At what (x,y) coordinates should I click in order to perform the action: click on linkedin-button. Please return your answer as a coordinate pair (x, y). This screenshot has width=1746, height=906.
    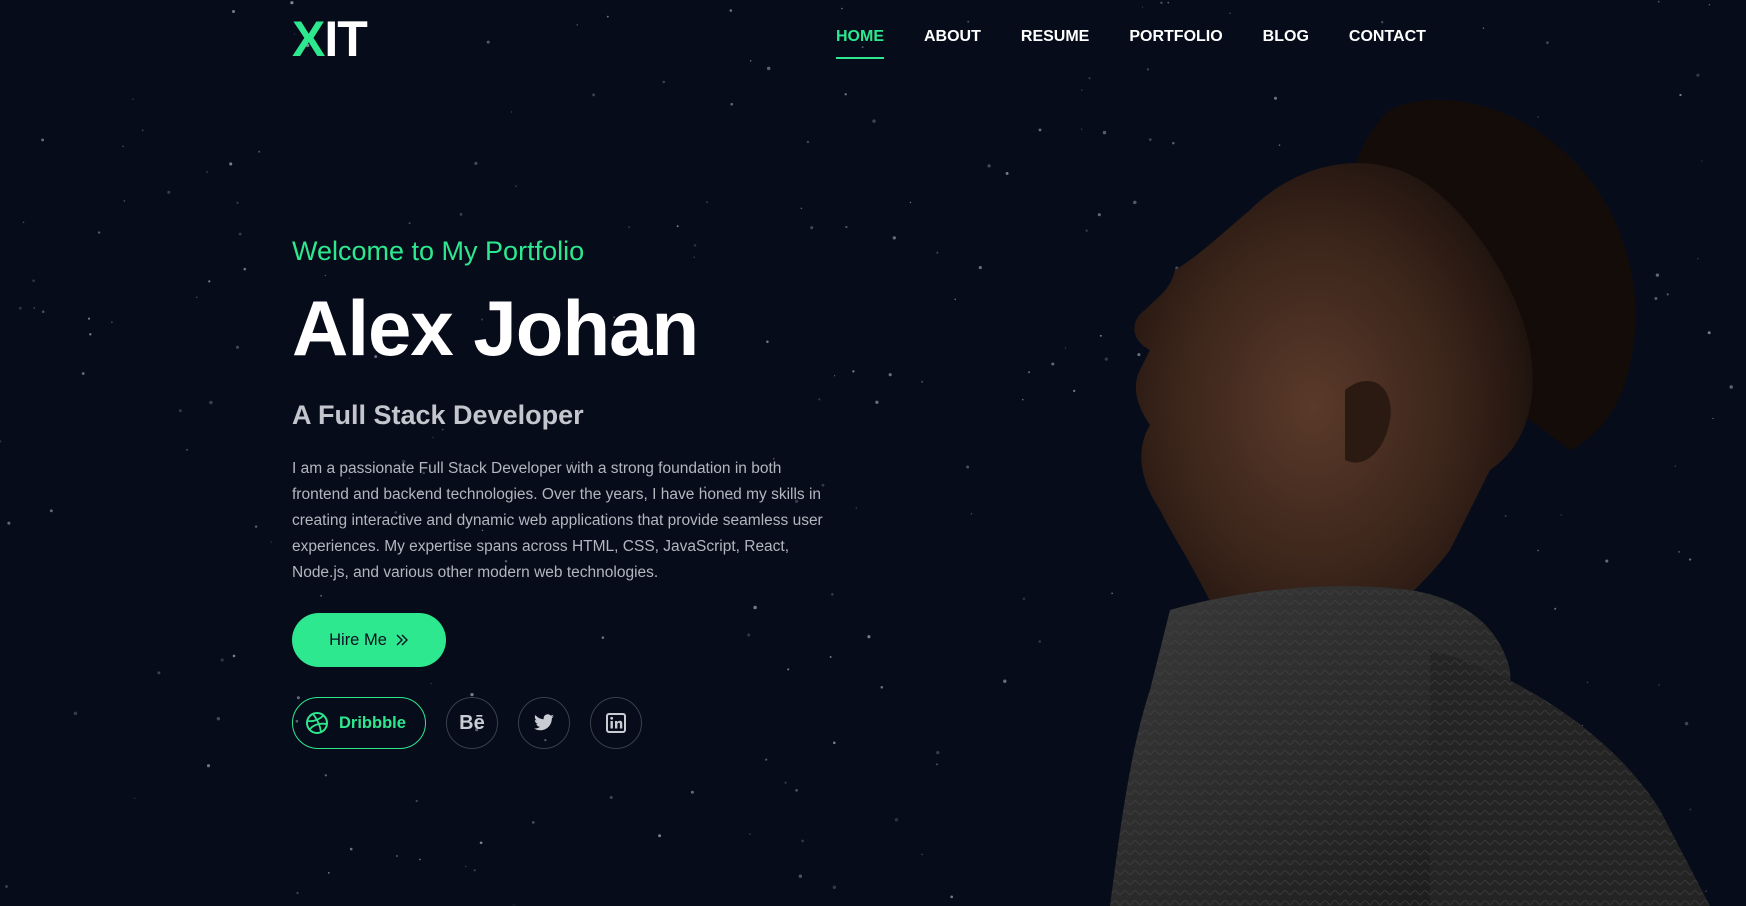
    Looking at the image, I should click on (615, 723).